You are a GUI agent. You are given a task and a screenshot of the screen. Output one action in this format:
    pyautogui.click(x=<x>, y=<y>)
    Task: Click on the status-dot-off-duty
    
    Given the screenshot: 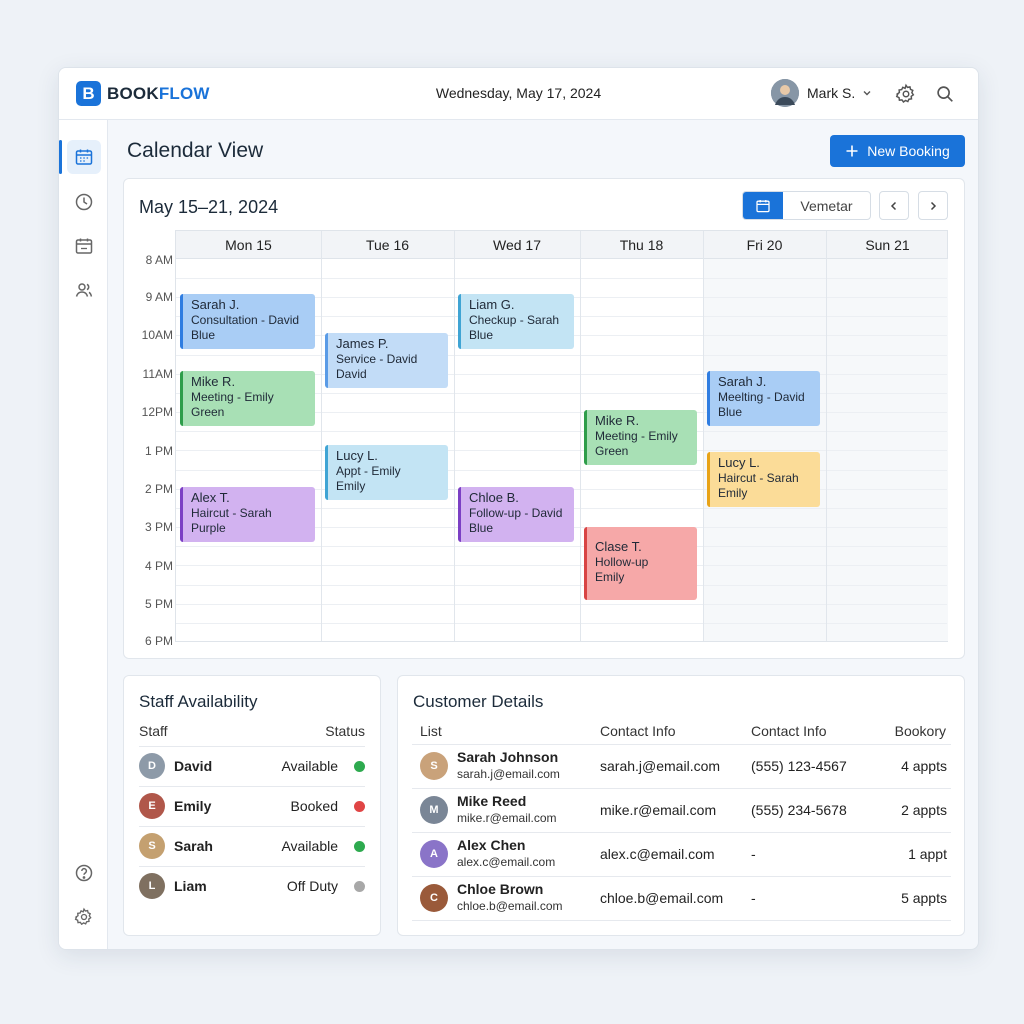 What is the action you would take?
    pyautogui.click(x=359, y=886)
    